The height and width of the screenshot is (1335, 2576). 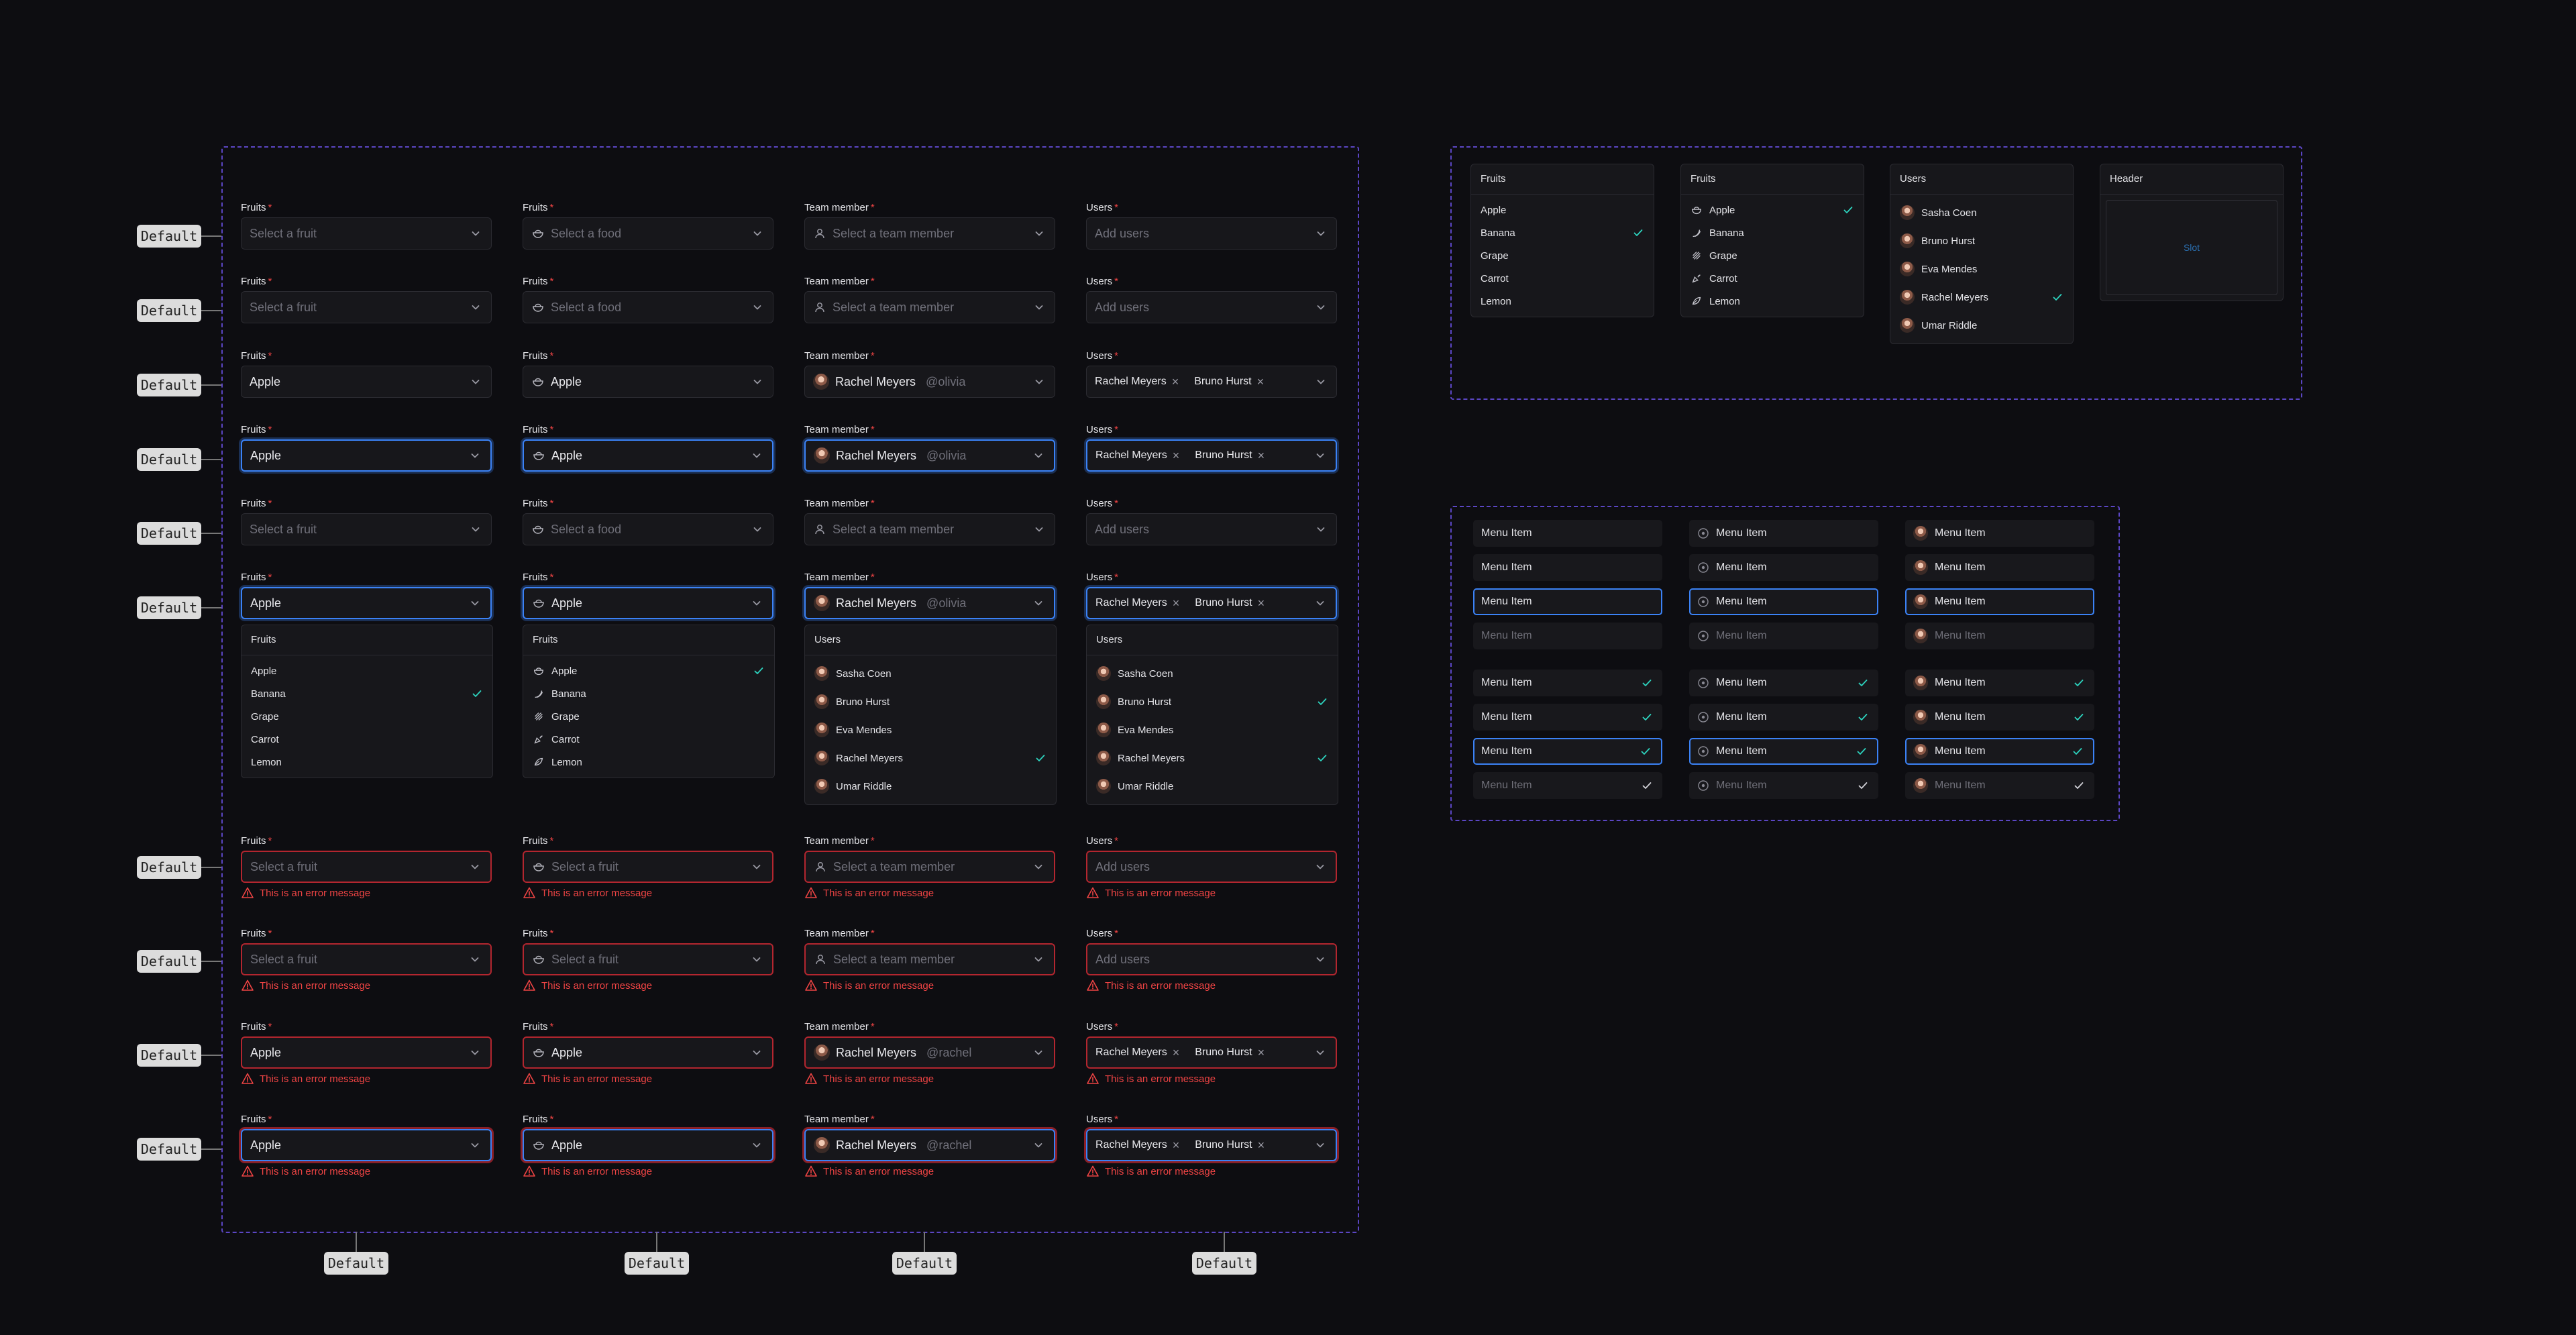 I want to click on dropdown-option: Rachel Meyers, so click(x=1212, y=758).